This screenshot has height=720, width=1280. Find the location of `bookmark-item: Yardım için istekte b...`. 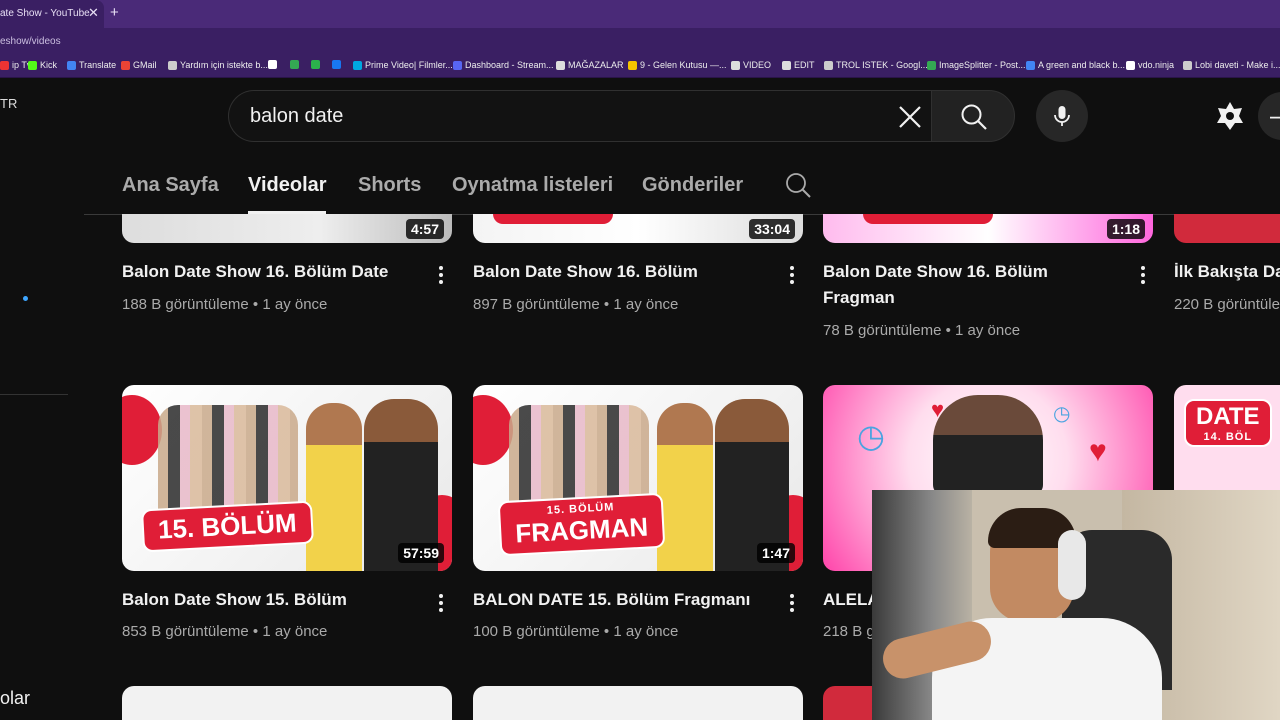

bookmark-item: Yardım için istekte b... is located at coordinates (218, 65).